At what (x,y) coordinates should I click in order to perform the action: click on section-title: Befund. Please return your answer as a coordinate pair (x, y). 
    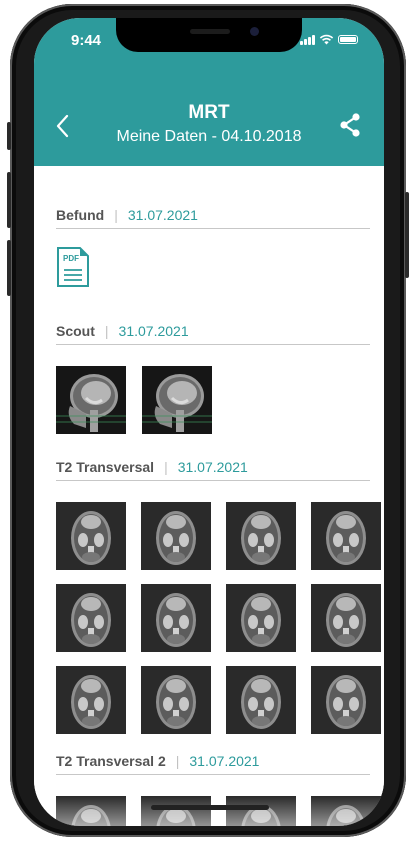
    Looking at the image, I should click on (80, 215).